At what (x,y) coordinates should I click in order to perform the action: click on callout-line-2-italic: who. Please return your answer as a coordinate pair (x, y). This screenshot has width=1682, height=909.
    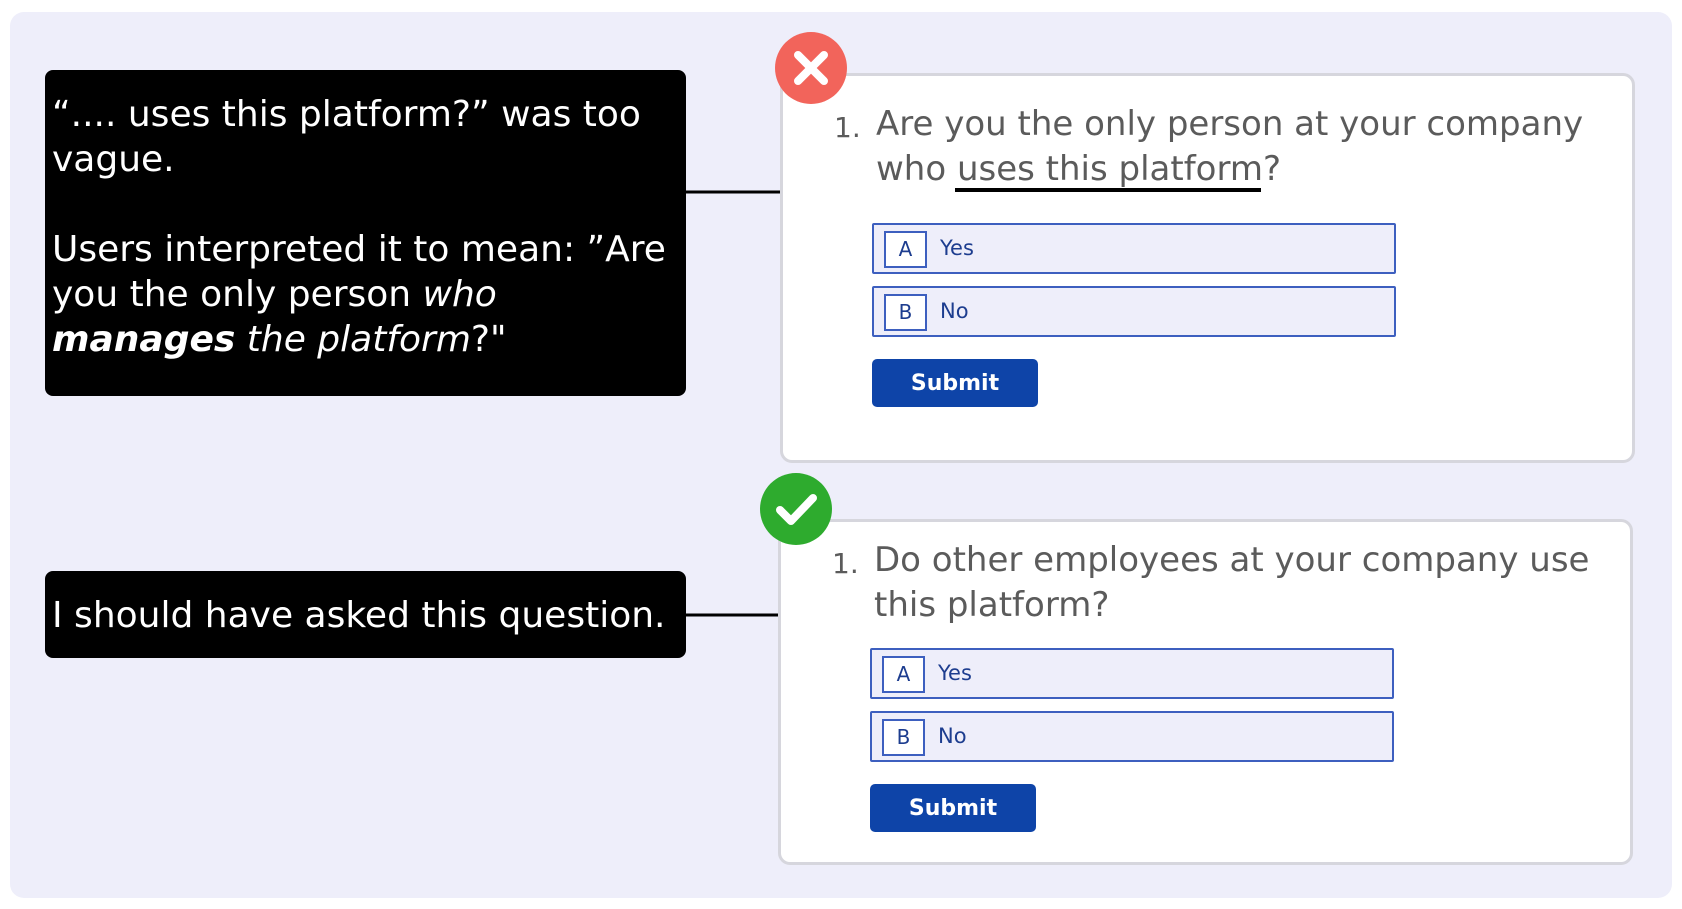
    Looking at the image, I should click on (459, 294).